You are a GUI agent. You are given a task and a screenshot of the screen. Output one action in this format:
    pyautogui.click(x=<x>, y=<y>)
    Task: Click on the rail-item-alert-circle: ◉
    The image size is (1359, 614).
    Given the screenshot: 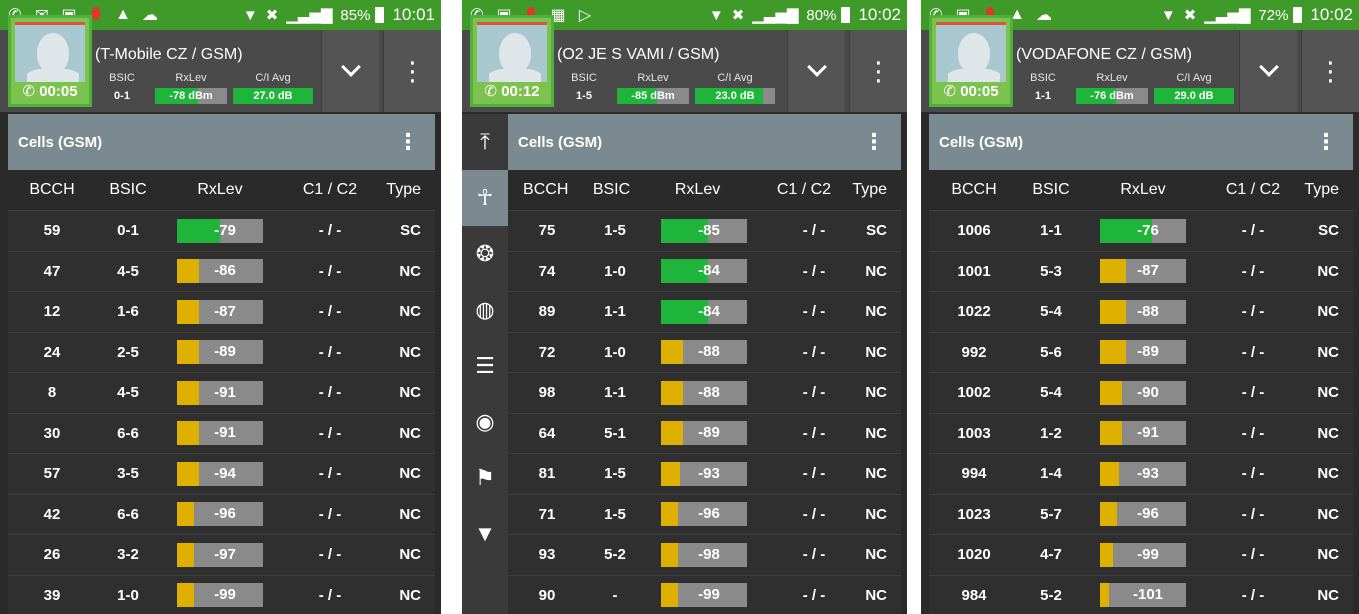 What is the action you would take?
    pyautogui.click(x=485, y=422)
    